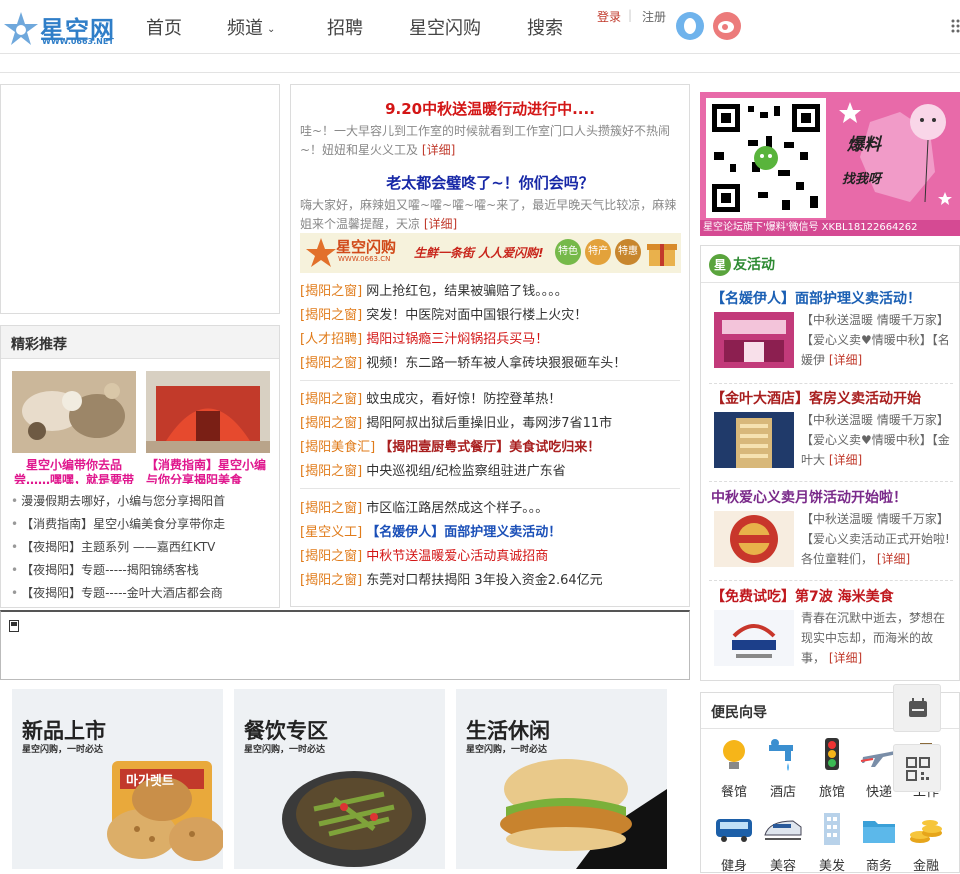  What do you see at coordinates (354, 819) in the screenshot?
I see `dish-image` at bounding box center [354, 819].